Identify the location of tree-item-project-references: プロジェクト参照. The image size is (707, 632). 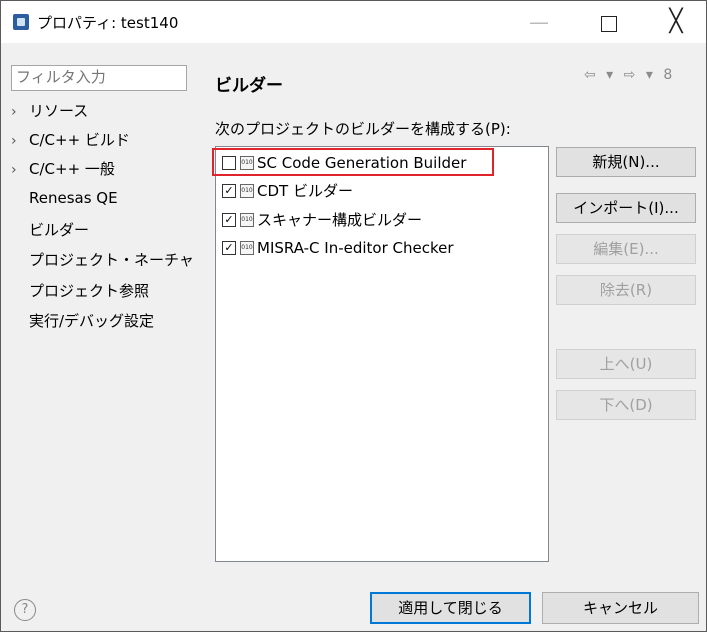
(89, 290).